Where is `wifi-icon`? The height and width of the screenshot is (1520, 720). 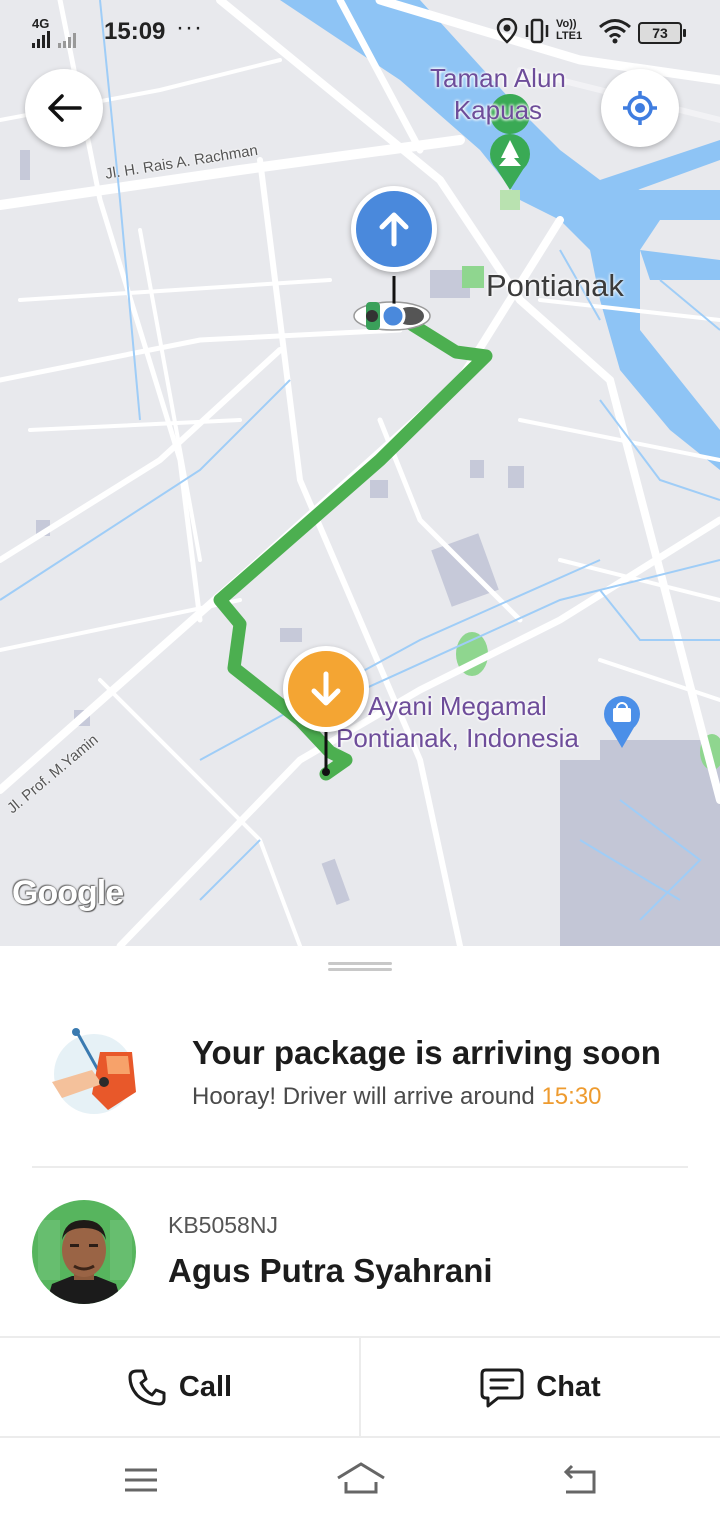
wifi-icon is located at coordinates (615, 31).